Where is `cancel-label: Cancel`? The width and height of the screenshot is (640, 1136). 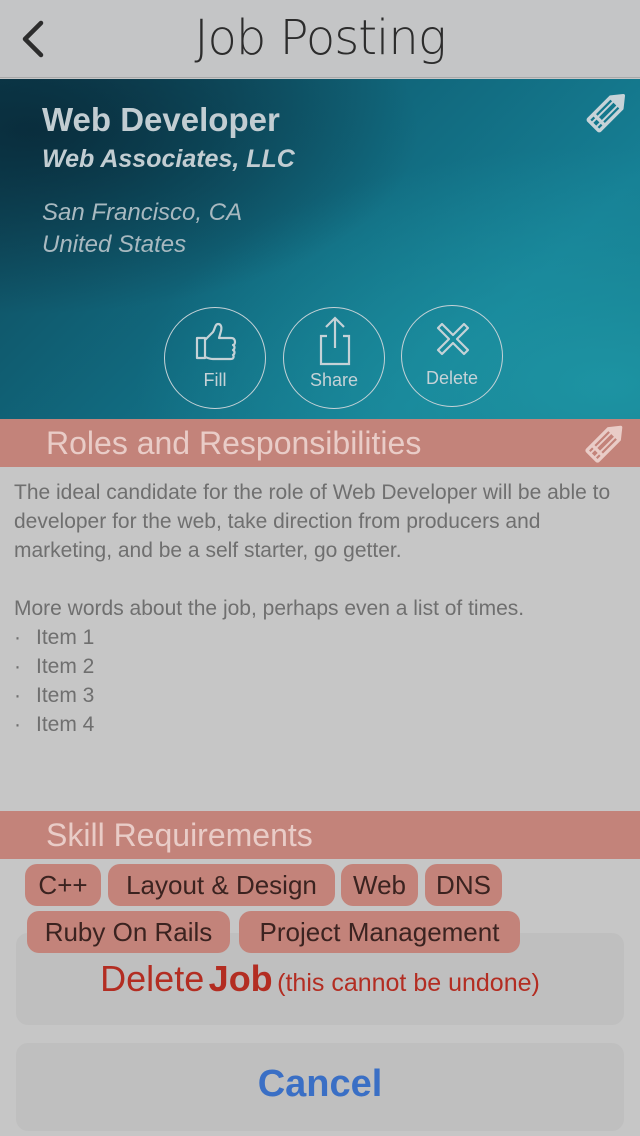 cancel-label: Cancel is located at coordinates (320, 1084).